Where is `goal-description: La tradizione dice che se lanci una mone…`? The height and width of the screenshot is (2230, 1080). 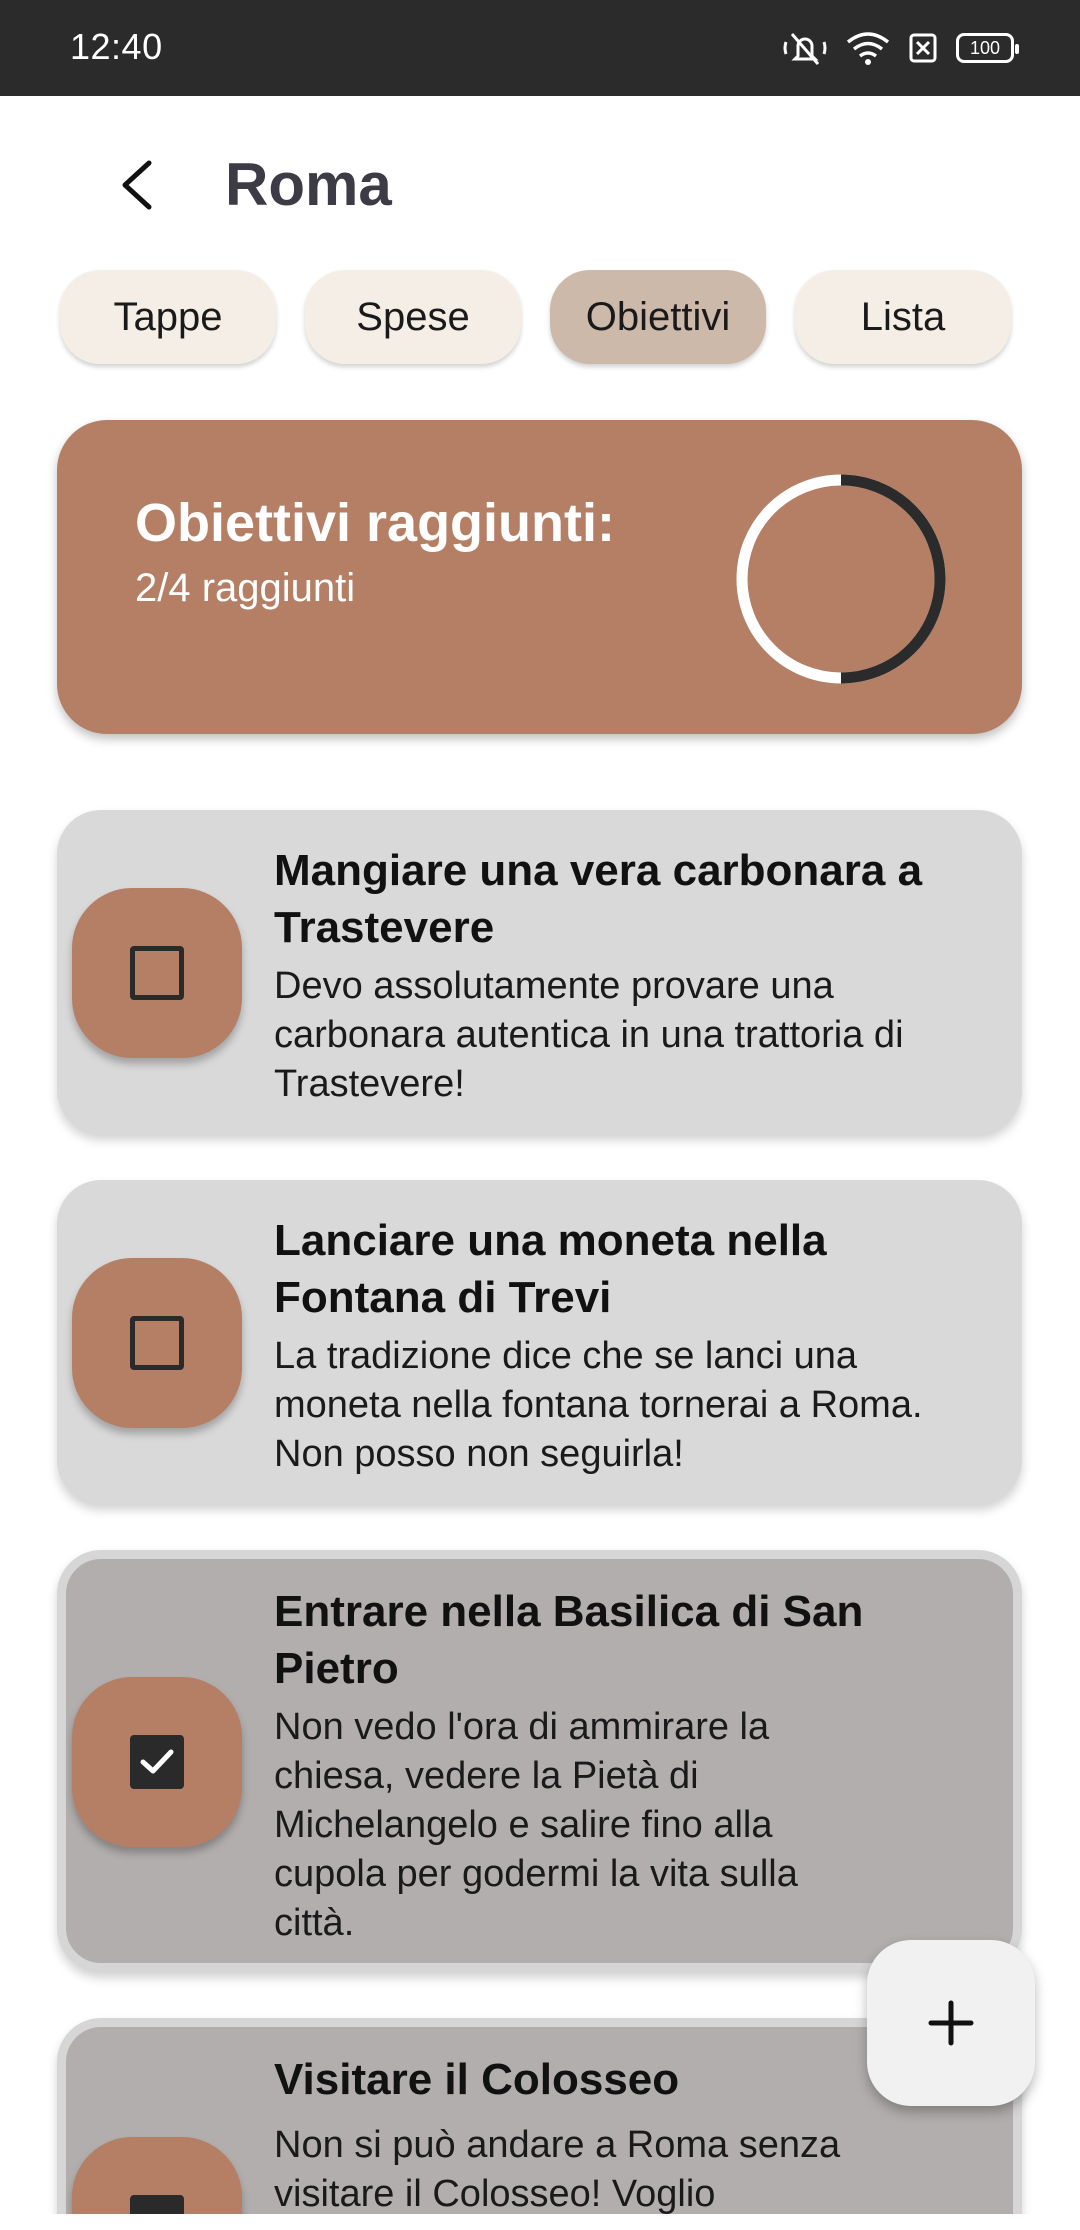
goal-description: La tradizione dice che se lanci una mone… is located at coordinates (598, 1405).